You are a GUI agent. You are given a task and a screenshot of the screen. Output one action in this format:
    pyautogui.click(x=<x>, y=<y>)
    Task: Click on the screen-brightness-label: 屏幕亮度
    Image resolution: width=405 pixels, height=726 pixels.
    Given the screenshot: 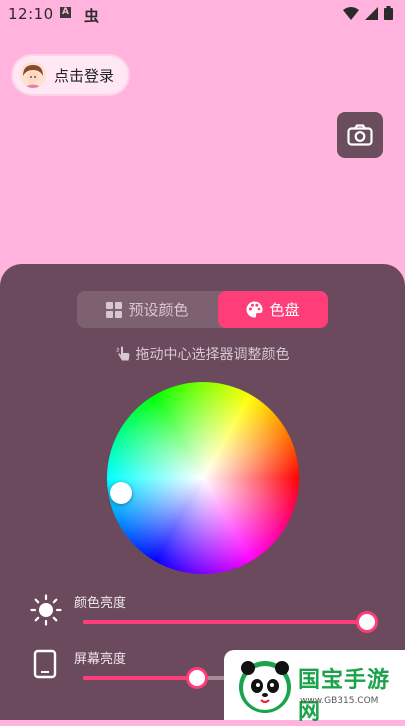 What is the action you would take?
    pyautogui.click(x=100, y=659)
    